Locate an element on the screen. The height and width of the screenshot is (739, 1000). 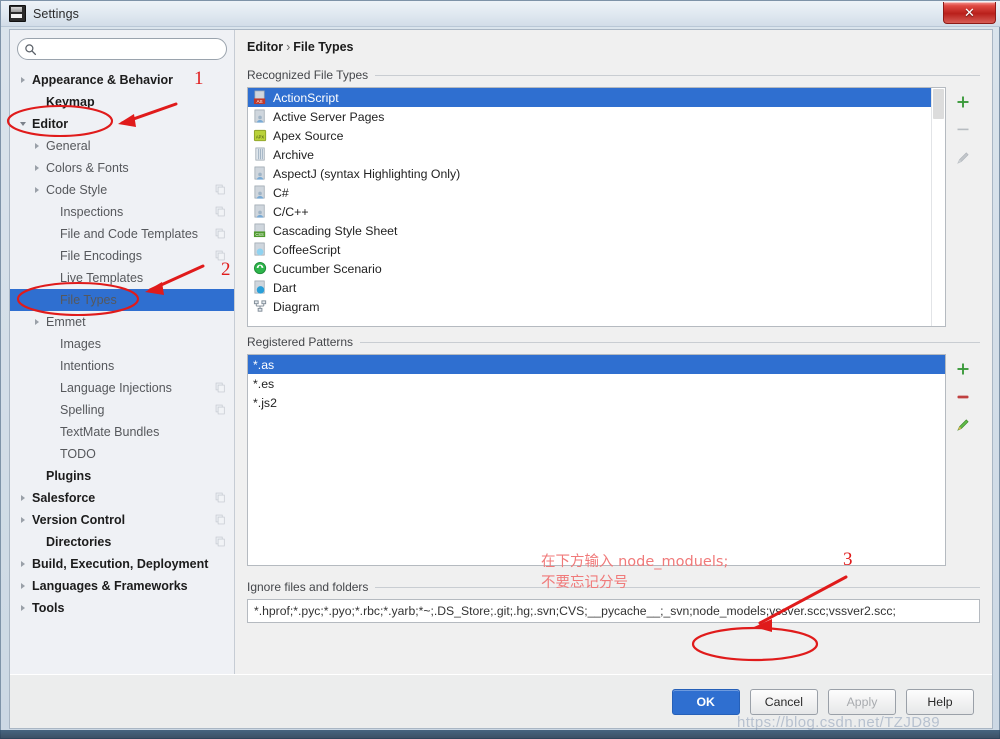
file-type-row: CoffeeScript is located at coordinates (596, 249).